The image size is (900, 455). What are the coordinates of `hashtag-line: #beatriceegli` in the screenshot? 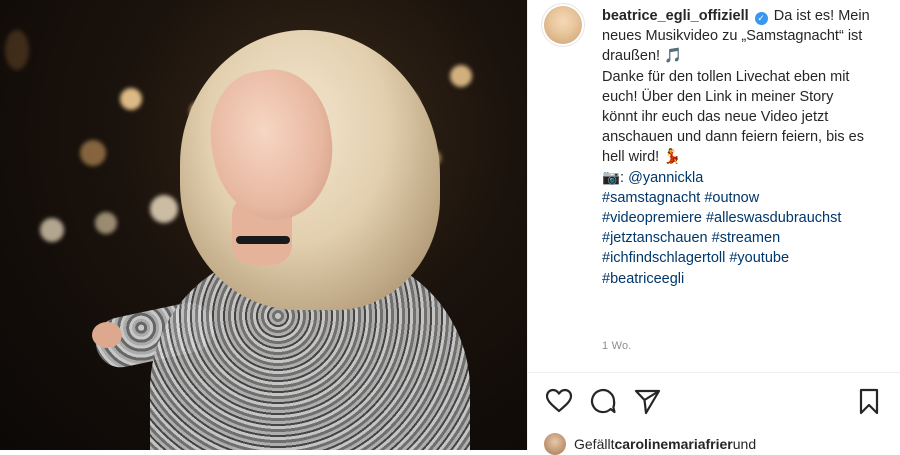 It's located at (747, 279).